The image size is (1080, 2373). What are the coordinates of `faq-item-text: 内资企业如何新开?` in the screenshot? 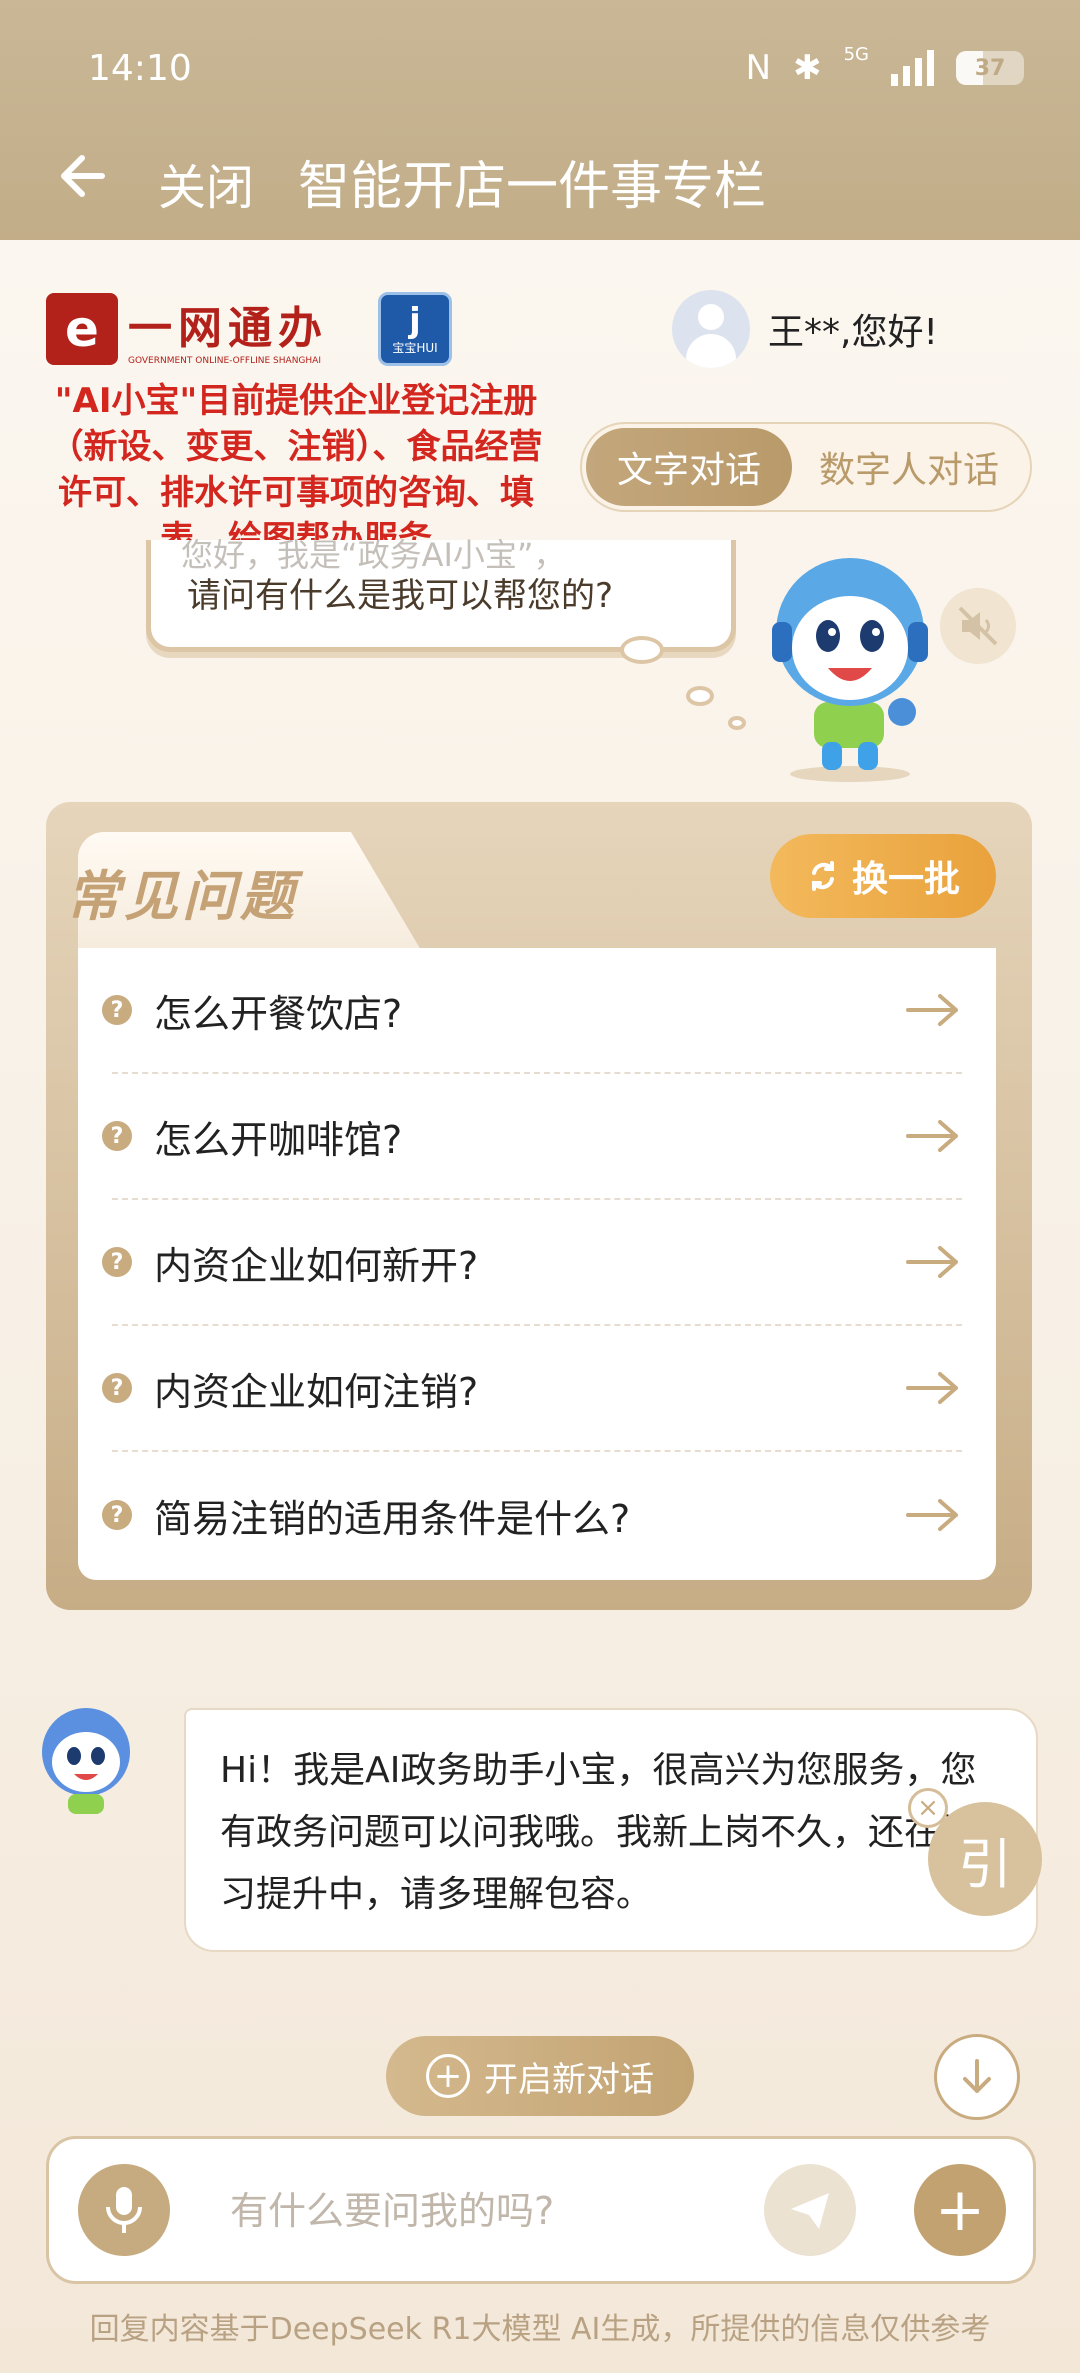 It's located at (316, 1265).